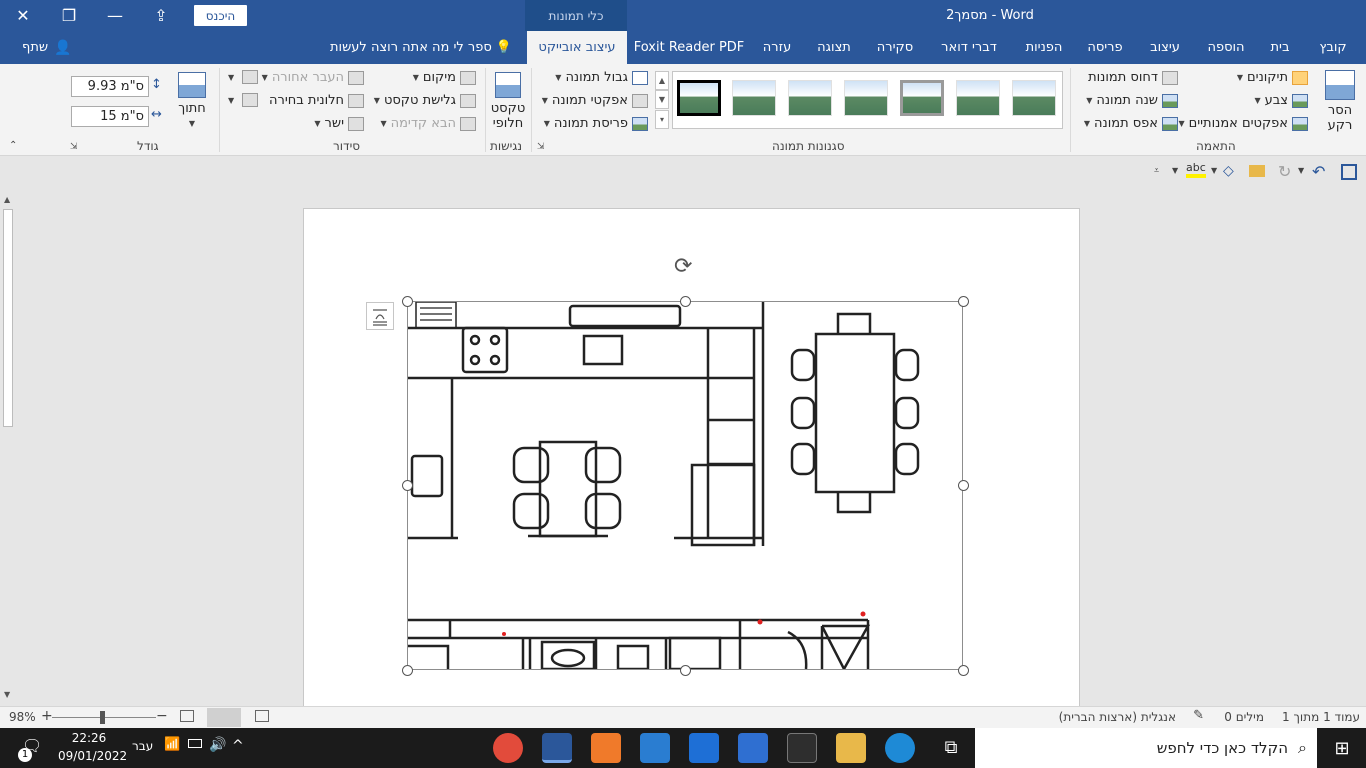 The height and width of the screenshot is (768, 1366). I want to click on scroll-up-icon: ▲, so click(7, 199).